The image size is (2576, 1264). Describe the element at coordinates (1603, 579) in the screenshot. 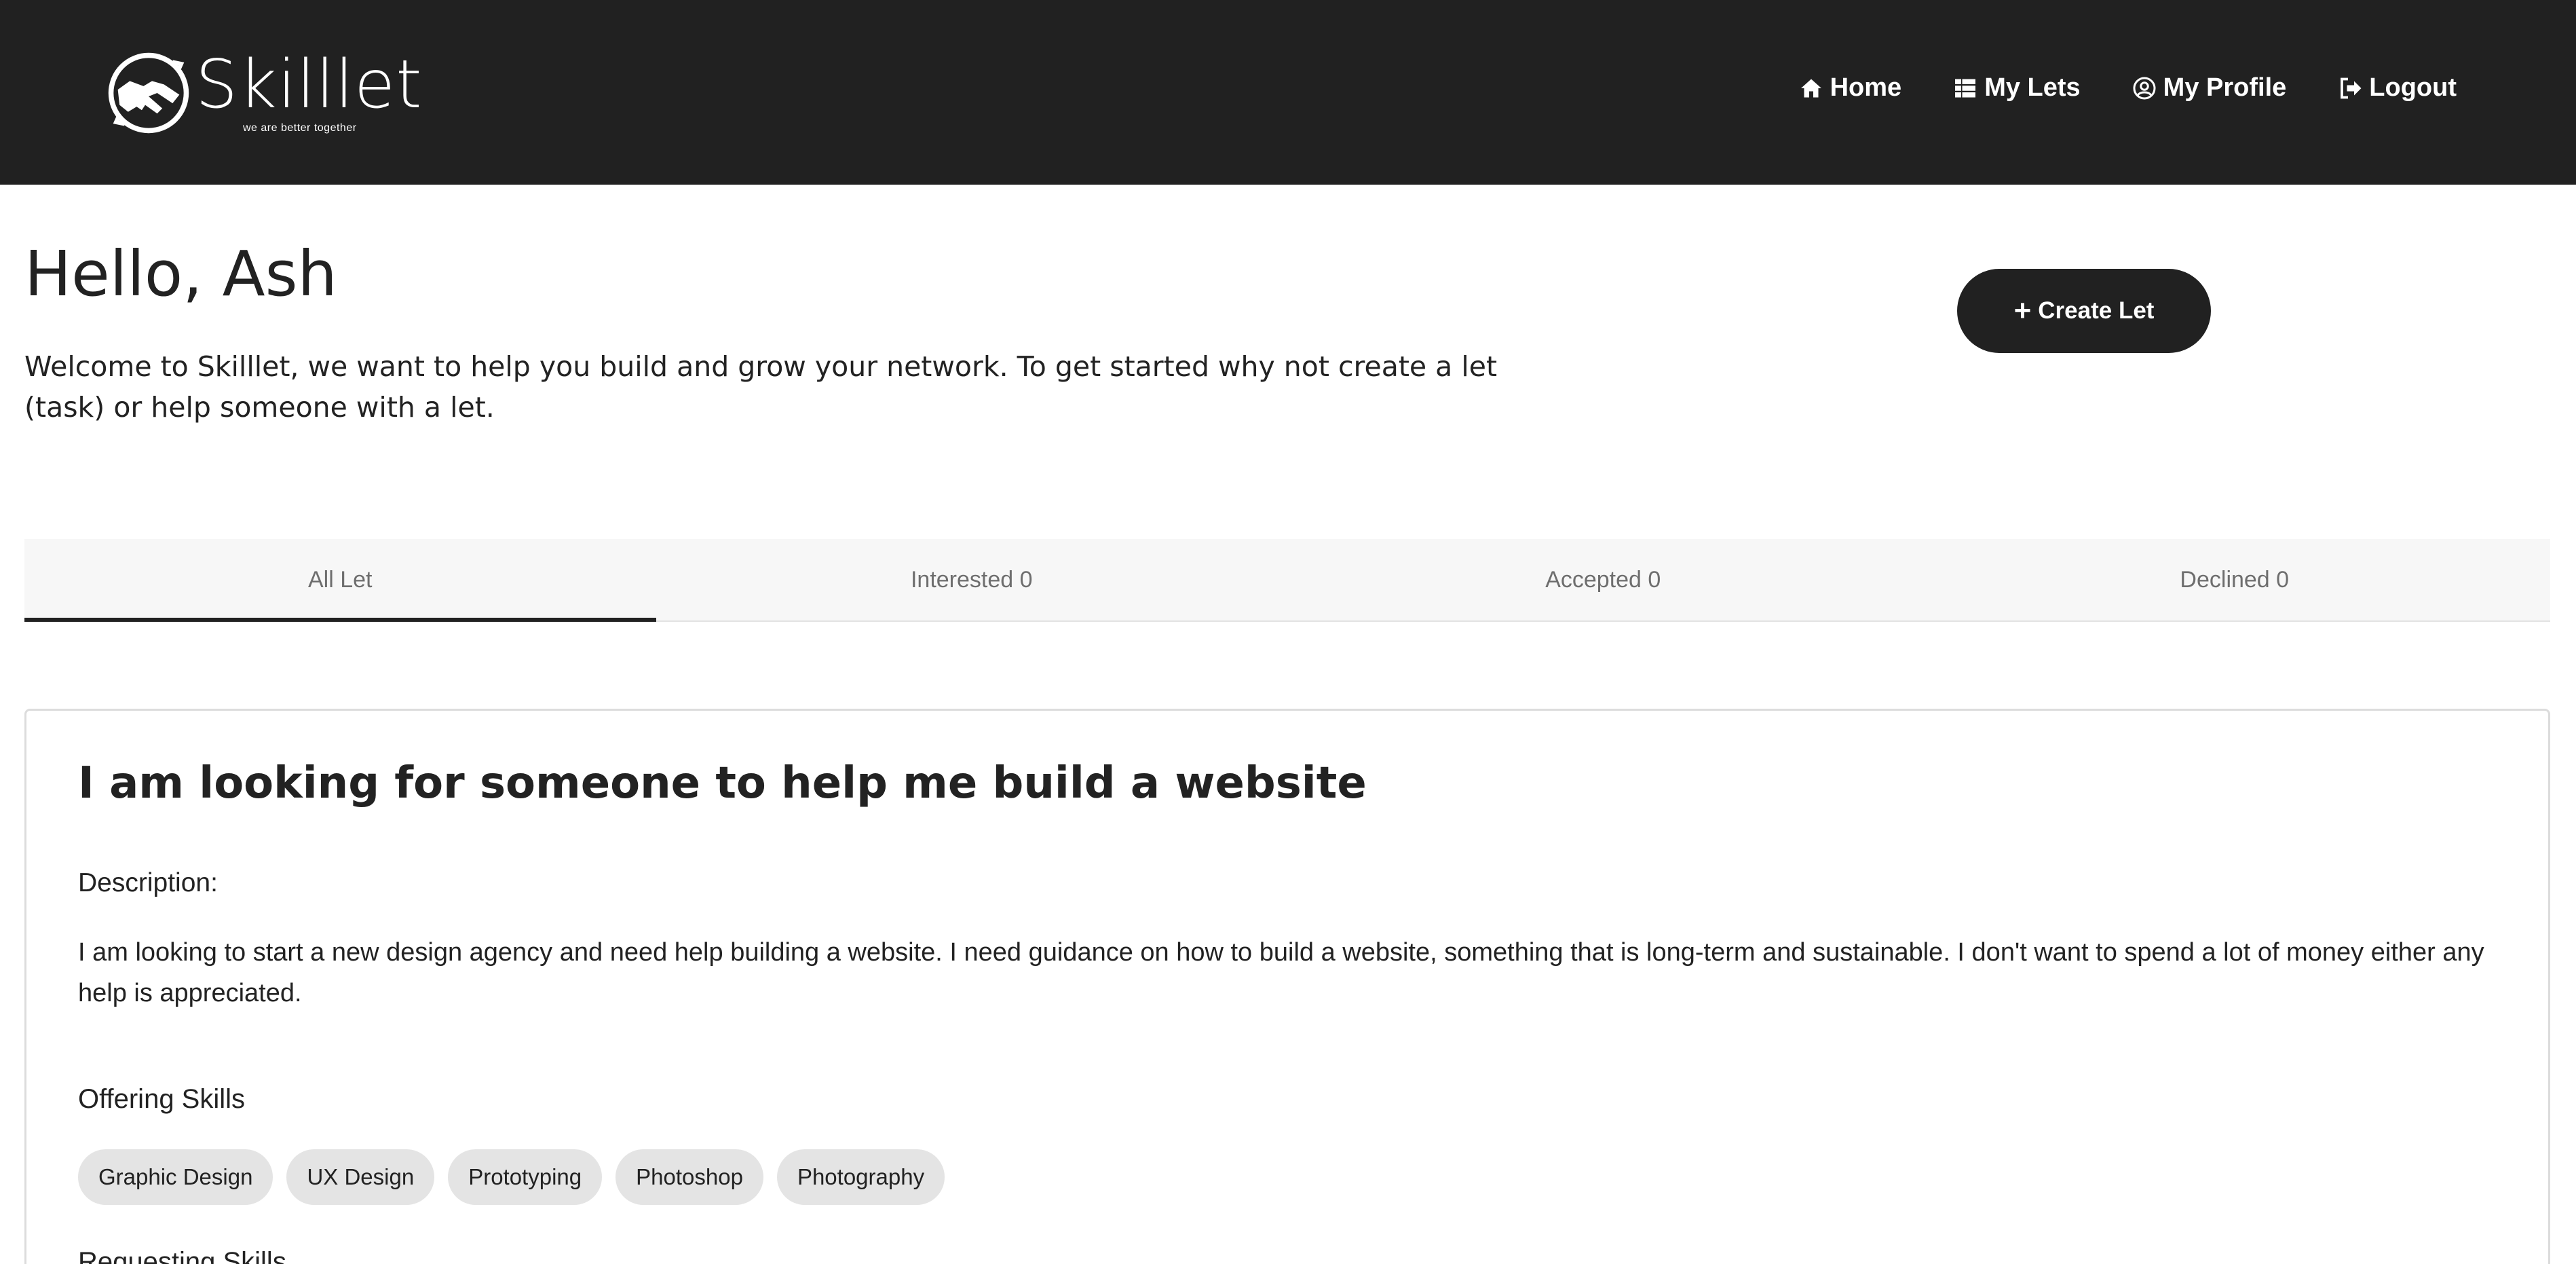

I see `tab-accepted: Accepted 0` at that location.